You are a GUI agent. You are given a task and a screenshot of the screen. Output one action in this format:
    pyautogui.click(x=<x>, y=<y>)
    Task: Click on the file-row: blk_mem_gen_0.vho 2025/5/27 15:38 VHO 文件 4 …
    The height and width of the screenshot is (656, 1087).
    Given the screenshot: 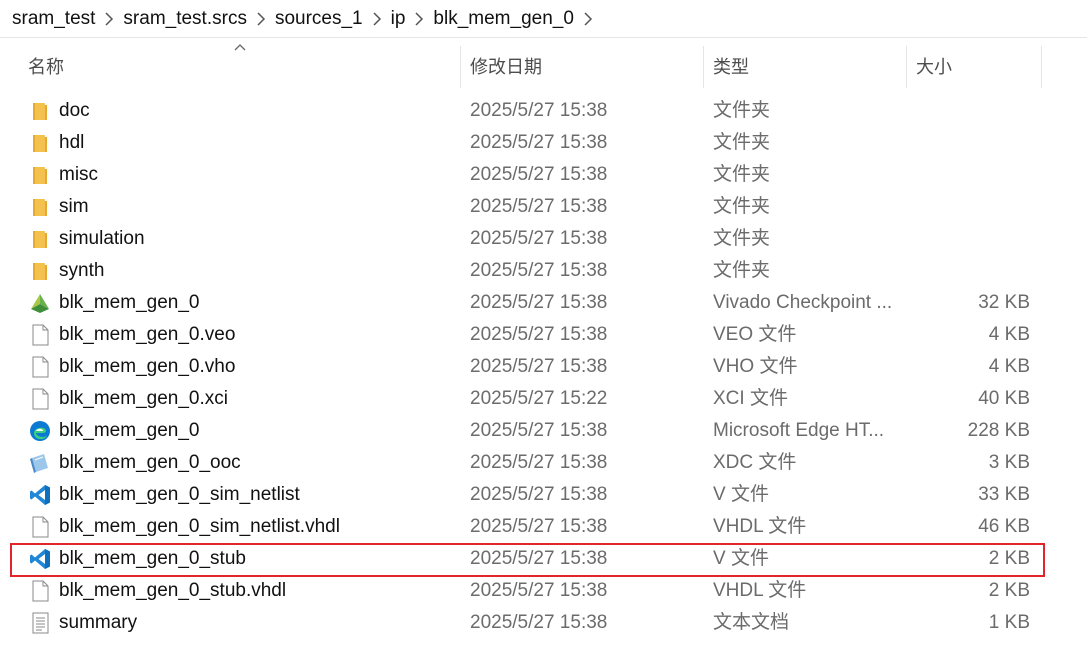 What is the action you would take?
    pyautogui.click(x=543, y=367)
    